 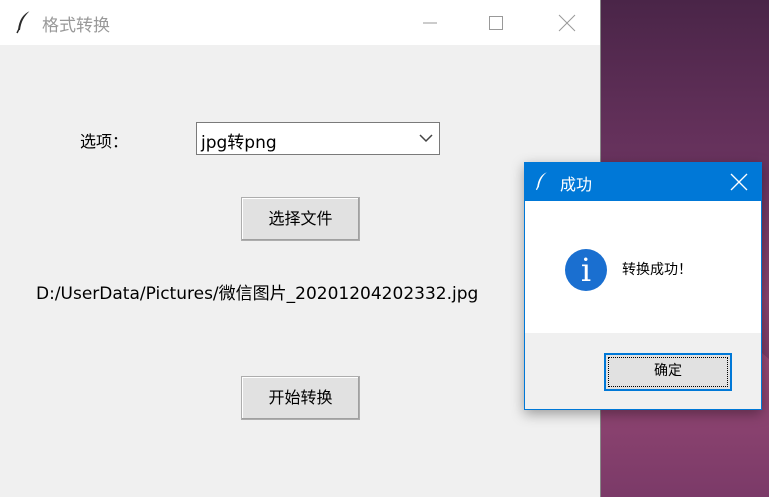 What do you see at coordinates (643, 182) in the screenshot?
I see `dialog-title-bar: 成功` at bounding box center [643, 182].